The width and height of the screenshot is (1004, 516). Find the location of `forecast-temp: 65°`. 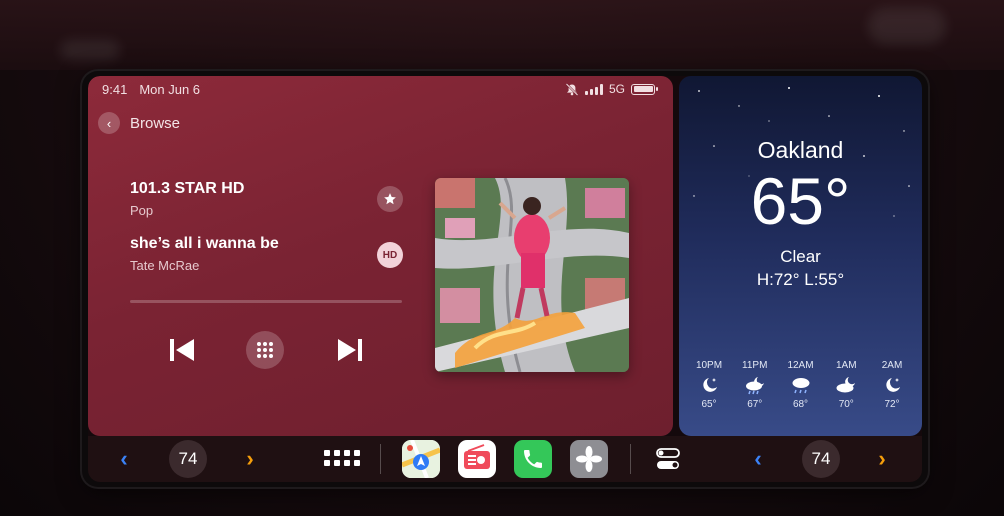

forecast-temp: 65° is located at coordinates (709, 404).